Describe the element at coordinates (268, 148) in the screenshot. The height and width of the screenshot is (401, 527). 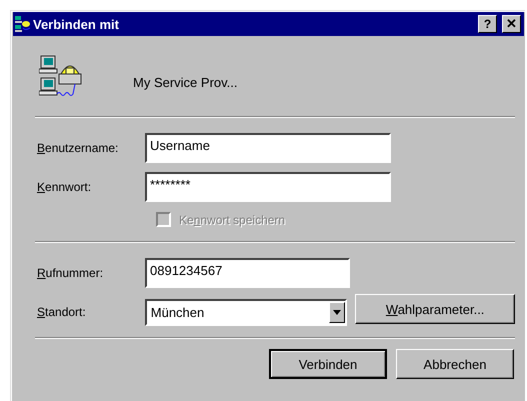
I see `input-field: Username` at that location.